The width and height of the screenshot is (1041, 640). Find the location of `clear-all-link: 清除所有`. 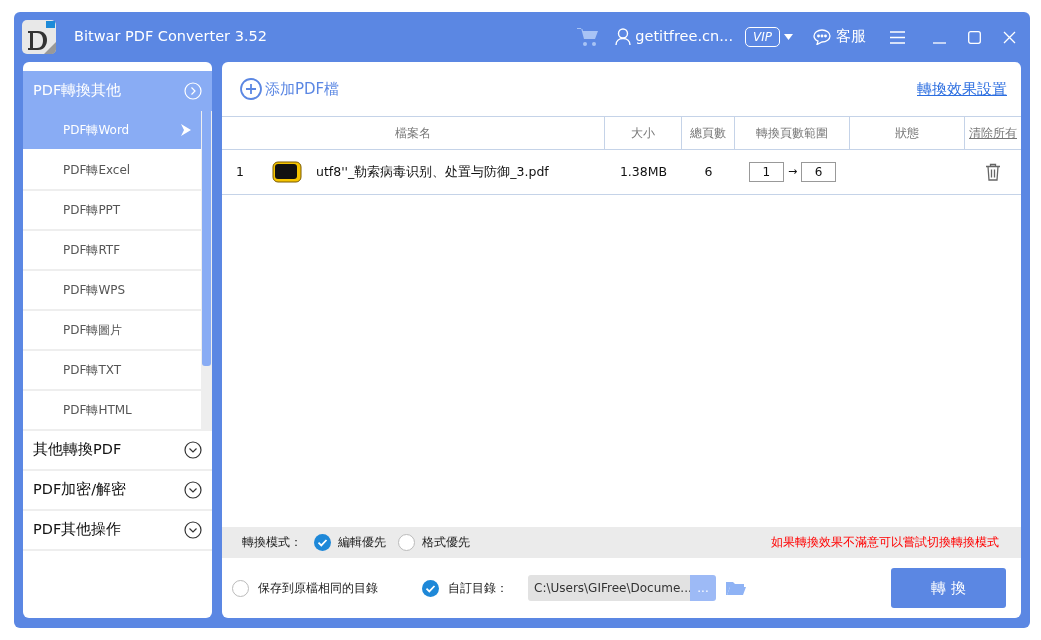

clear-all-link: 清除所有 is located at coordinates (993, 133).